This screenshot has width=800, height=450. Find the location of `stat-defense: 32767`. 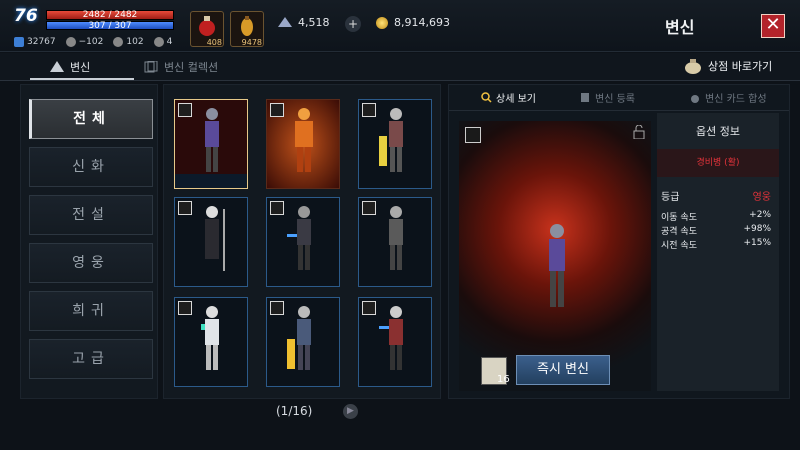

stat-defense: 32767 is located at coordinates (35, 42).